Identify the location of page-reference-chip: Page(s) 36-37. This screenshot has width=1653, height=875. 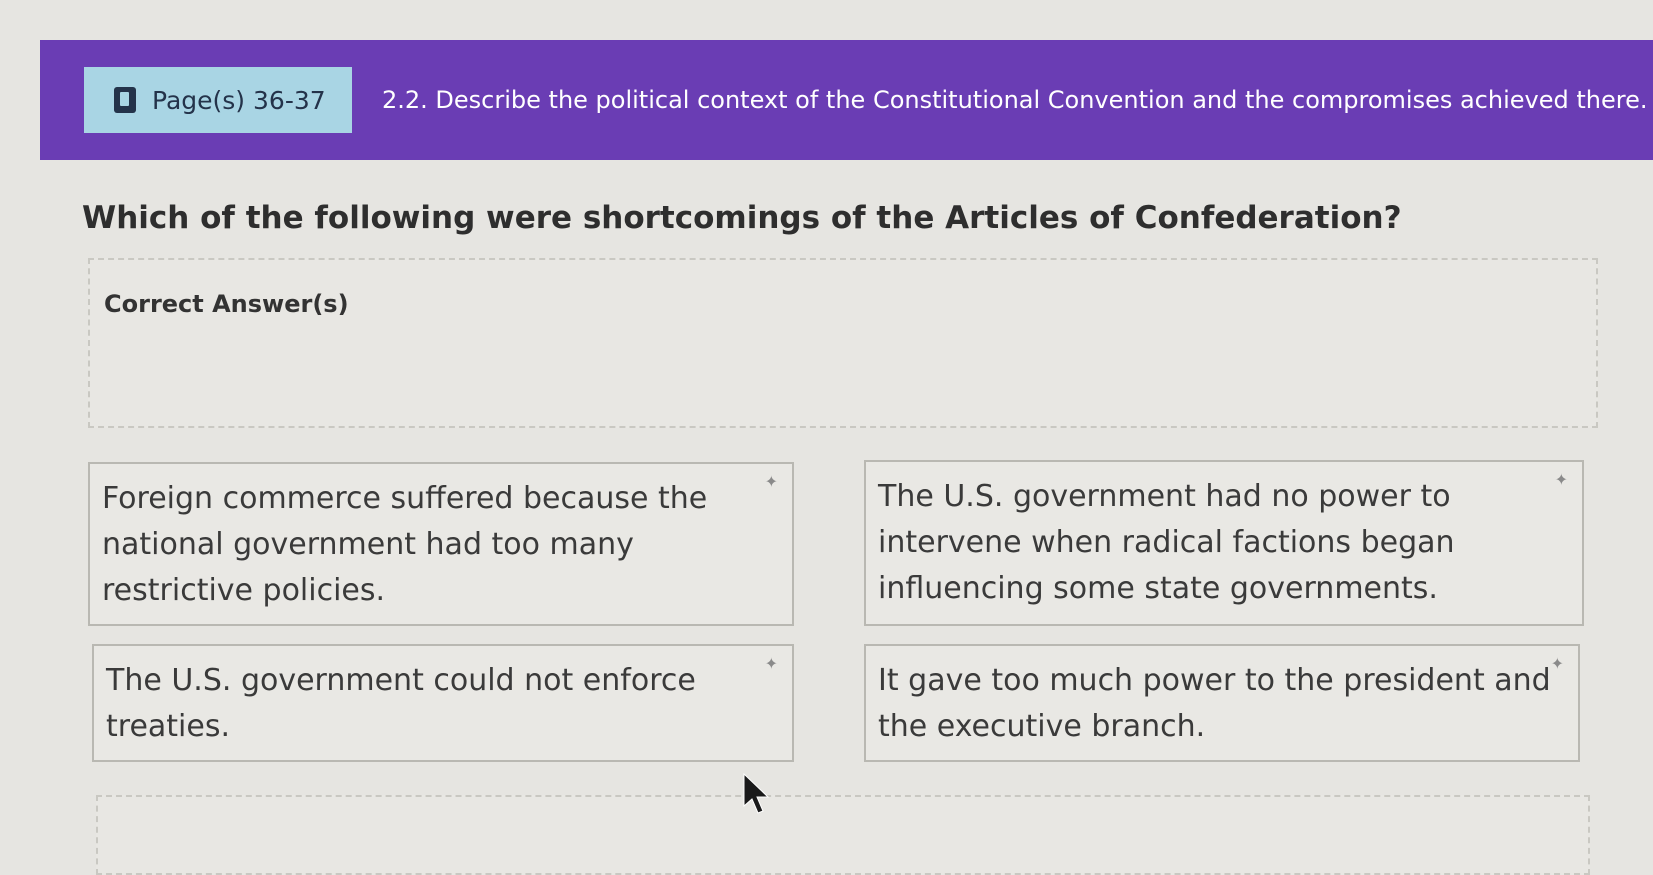
(218, 100).